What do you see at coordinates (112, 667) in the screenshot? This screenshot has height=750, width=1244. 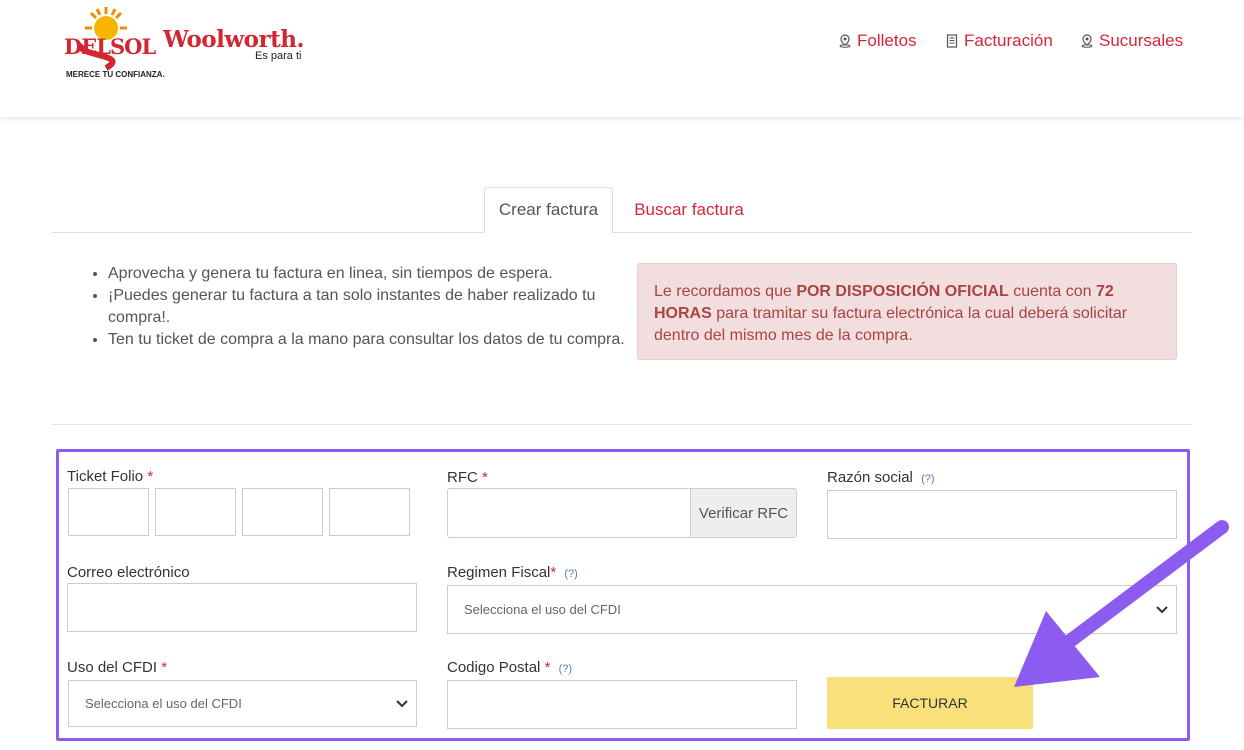 I see `uso-cfdi-label-text: Uso del CFDI` at bounding box center [112, 667].